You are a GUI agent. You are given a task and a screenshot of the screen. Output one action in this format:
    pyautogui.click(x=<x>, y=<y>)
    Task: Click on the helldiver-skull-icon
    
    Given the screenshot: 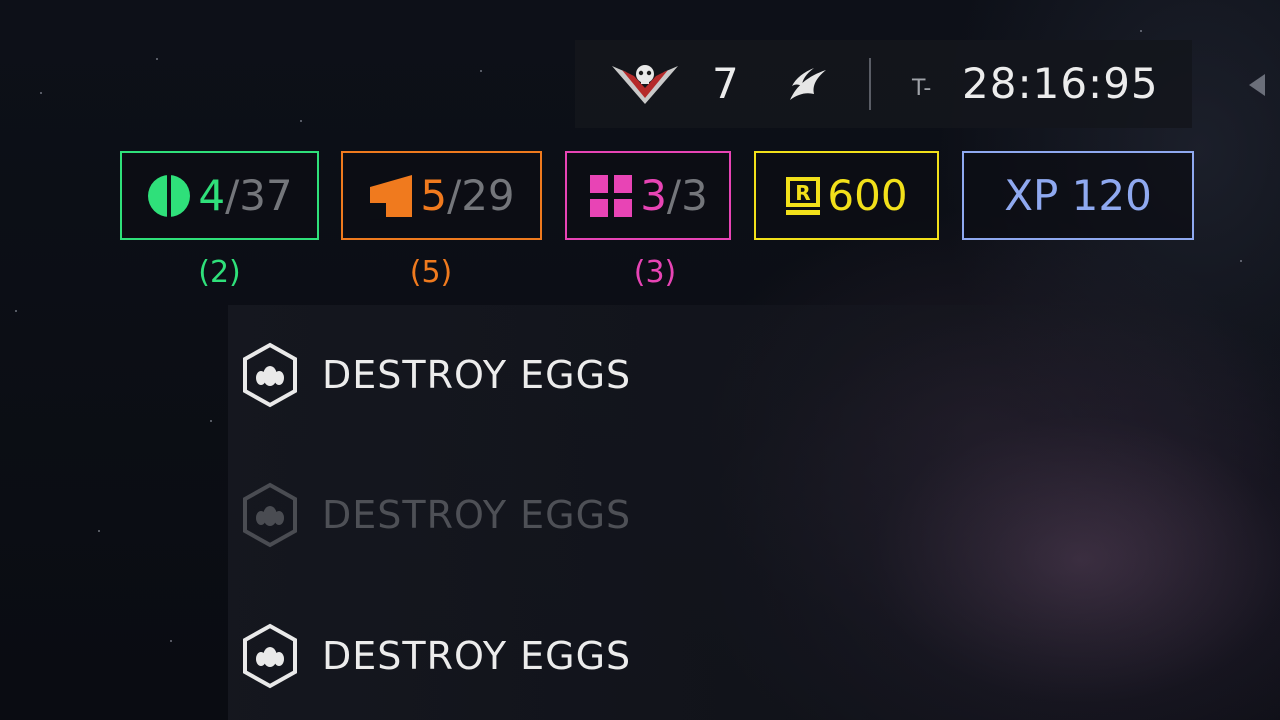 What is the action you would take?
    pyautogui.click(x=645, y=84)
    